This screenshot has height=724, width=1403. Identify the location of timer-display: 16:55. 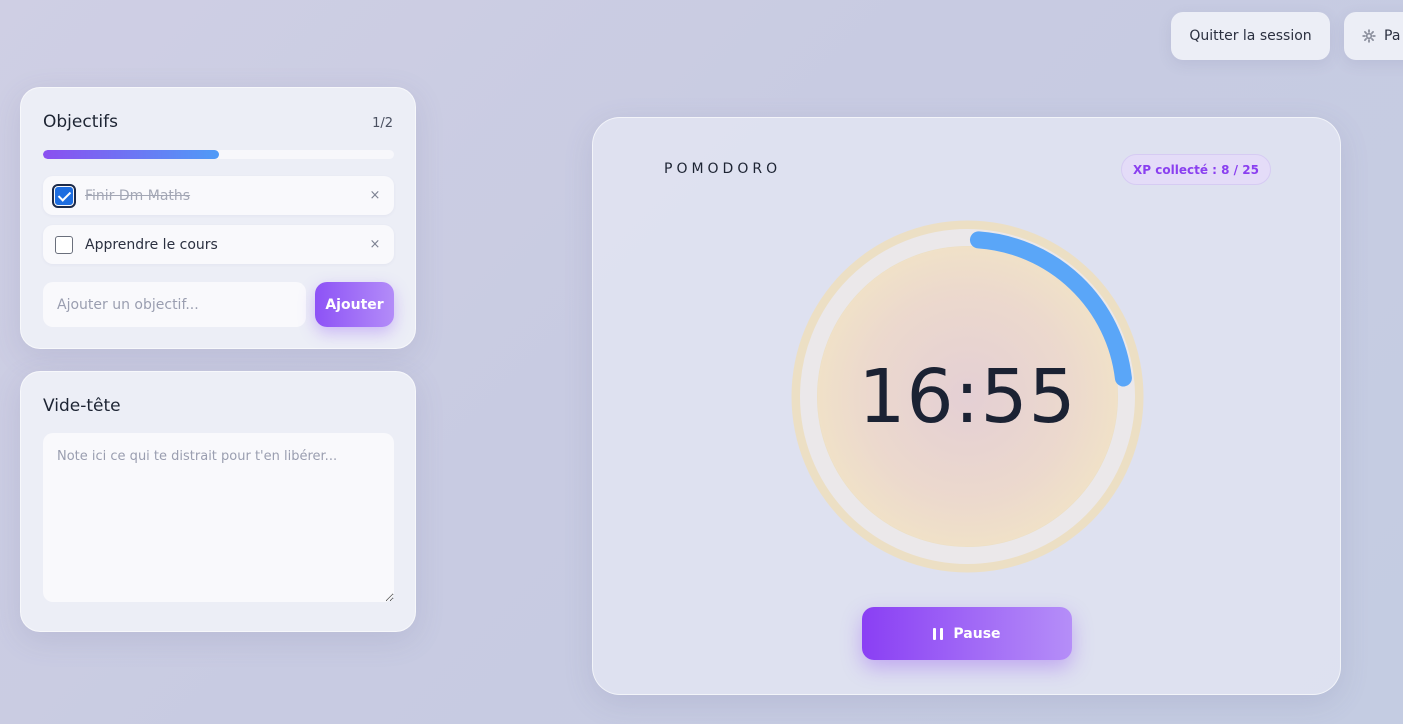
(967, 396).